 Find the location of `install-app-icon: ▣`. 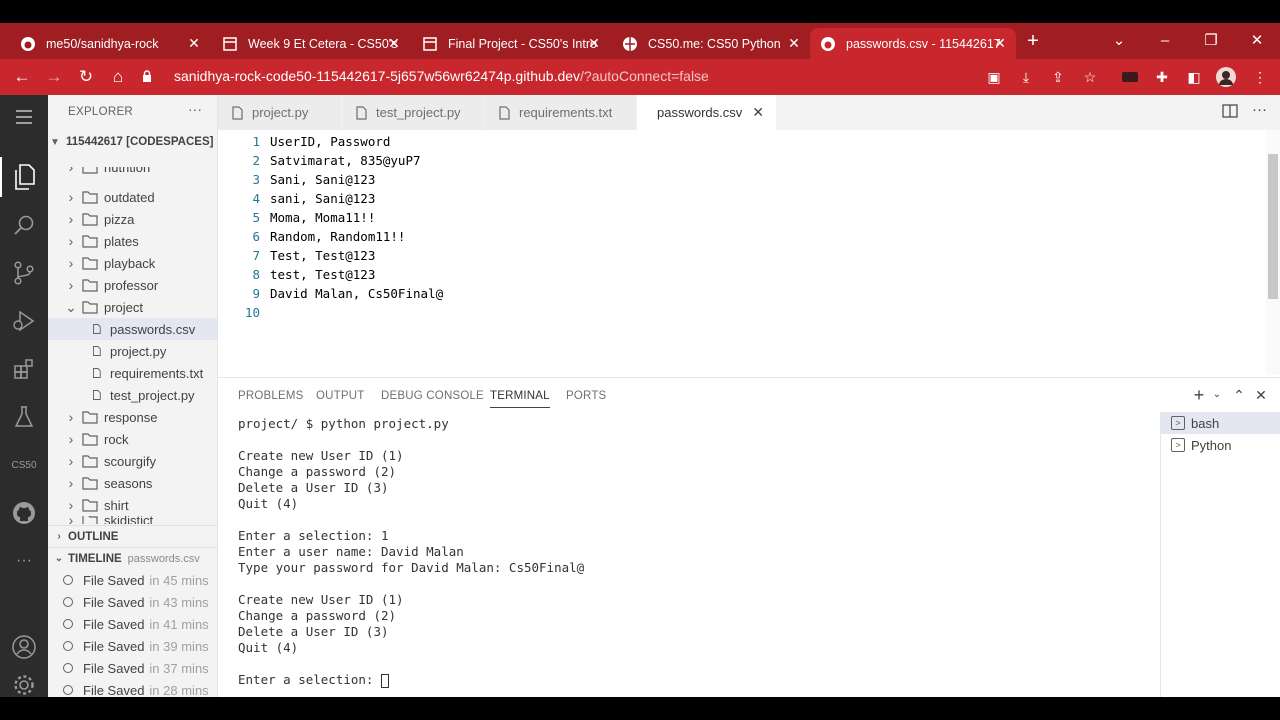

install-app-icon: ▣ is located at coordinates (994, 77).